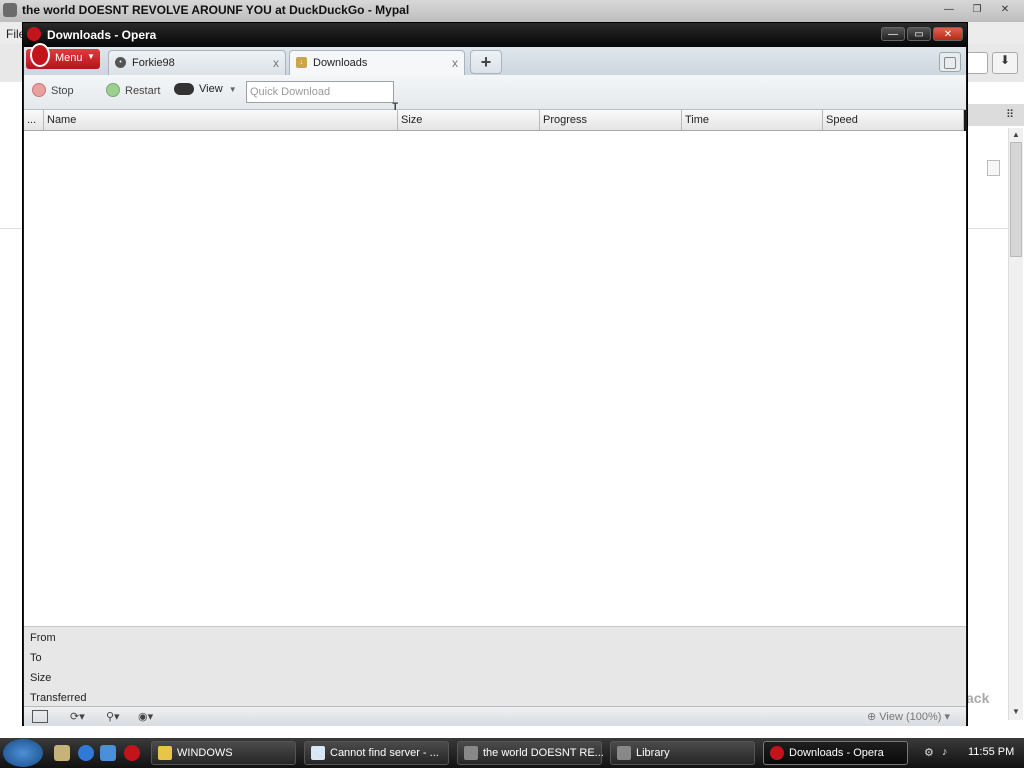 This screenshot has height=768, width=1024. I want to click on zoom-label: View (100%), so click(910, 717).